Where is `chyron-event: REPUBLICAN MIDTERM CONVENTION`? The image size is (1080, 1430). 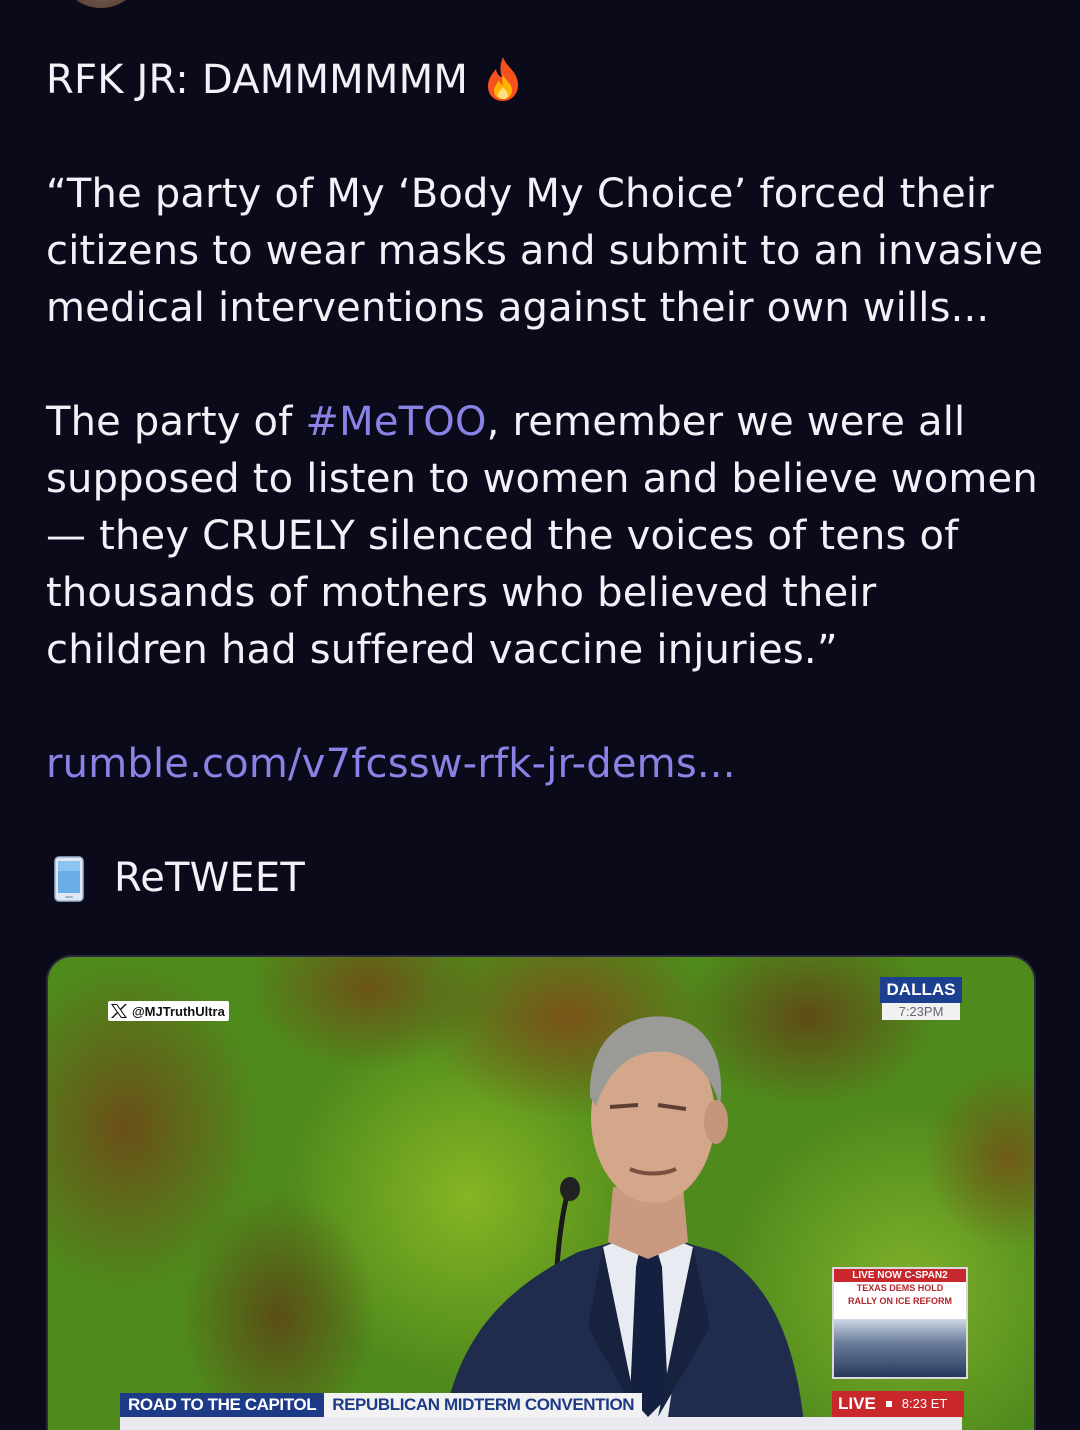
chyron-event: REPUBLICAN MIDTERM CONVENTION is located at coordinates (483, 1405).